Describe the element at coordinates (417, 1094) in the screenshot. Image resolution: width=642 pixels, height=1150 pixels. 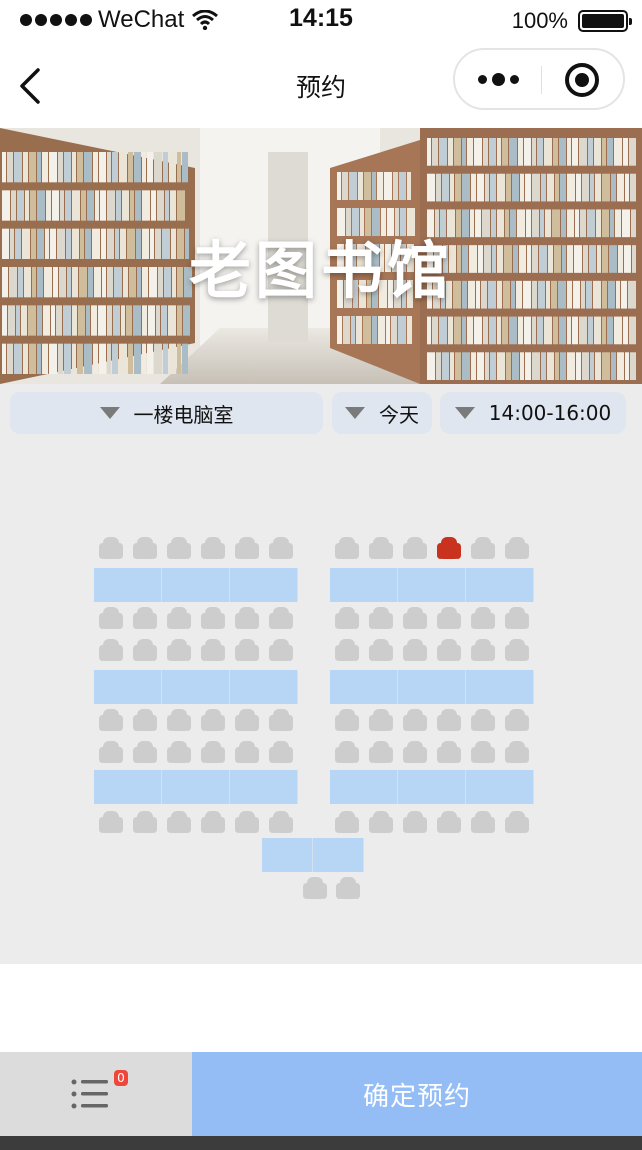
I see `confirm-reservation-button: 确定预约` at that location.